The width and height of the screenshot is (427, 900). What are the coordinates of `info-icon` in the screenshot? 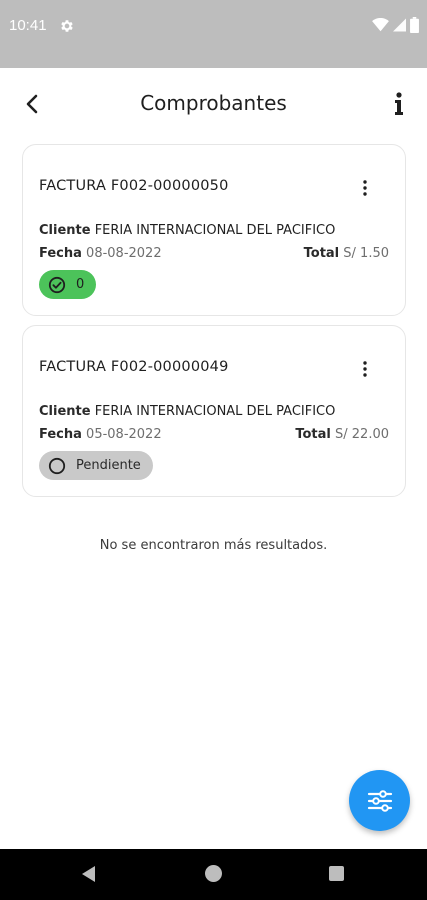 It's located at (399, 103).